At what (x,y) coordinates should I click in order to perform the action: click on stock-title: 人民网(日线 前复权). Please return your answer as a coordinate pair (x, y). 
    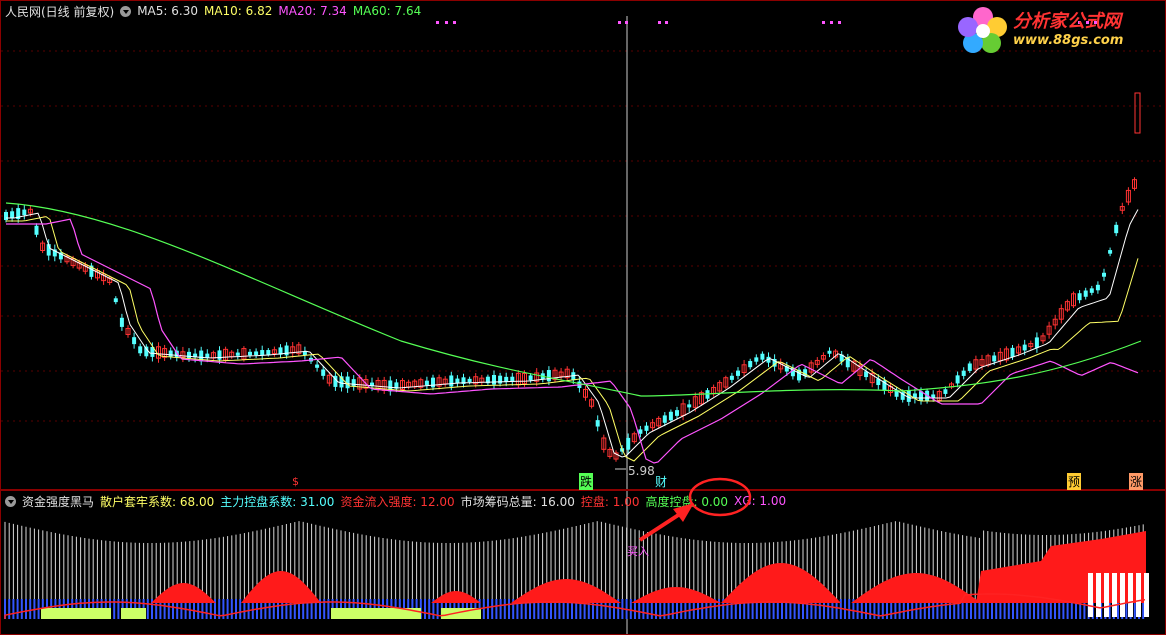
    Looking at the image, I should click on (60, 11).